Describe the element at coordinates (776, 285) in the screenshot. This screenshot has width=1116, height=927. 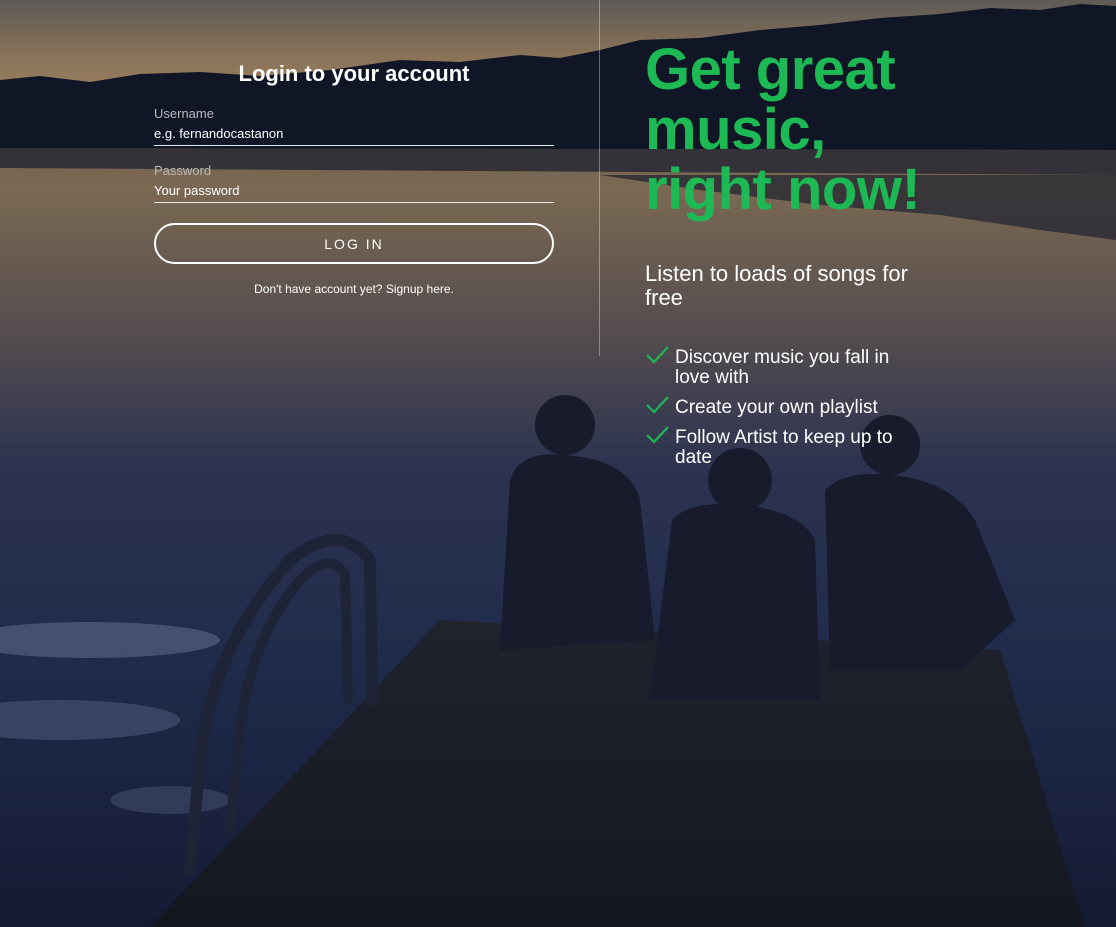
I see `subheadline: Listen to loads of songs for free` at that location.